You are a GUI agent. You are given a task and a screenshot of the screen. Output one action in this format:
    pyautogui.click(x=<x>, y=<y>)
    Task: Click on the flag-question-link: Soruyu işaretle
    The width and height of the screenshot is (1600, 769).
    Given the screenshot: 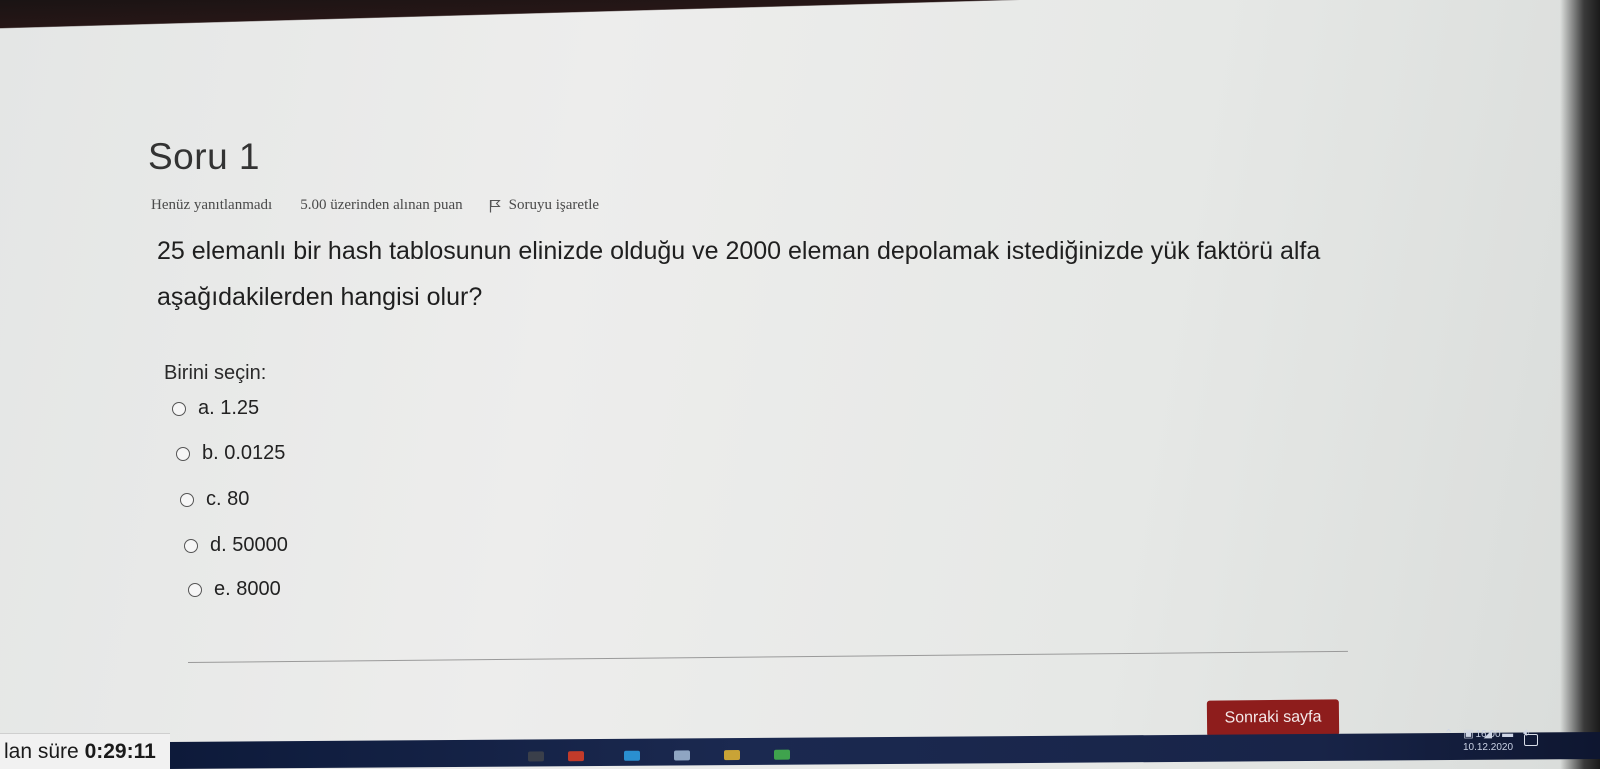 What is the action you would take?
    pyautogui.click(x=544, y=205)
    